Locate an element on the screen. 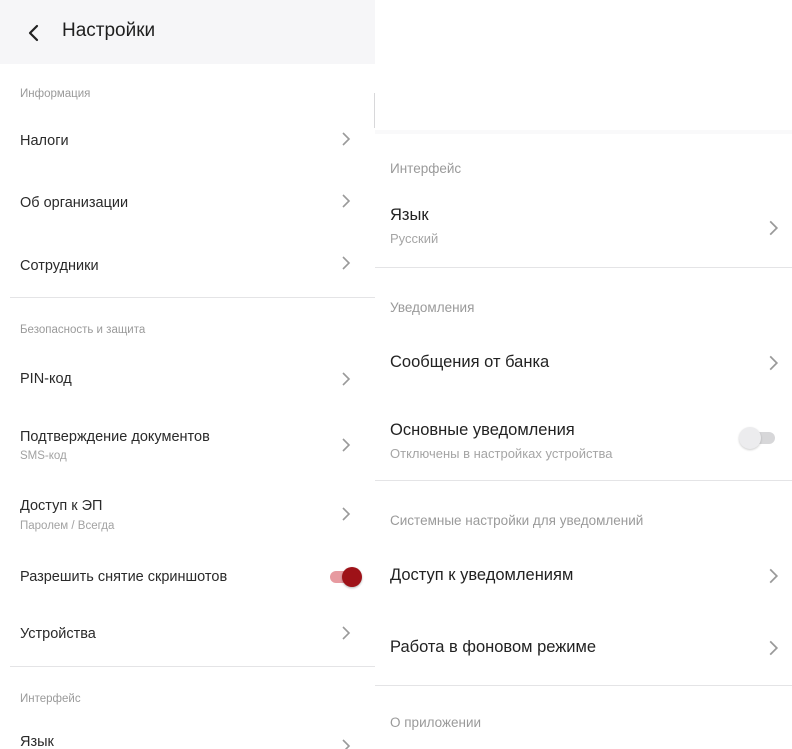  settings-item-language: Язык Русский is located at coordinates (583, 226).